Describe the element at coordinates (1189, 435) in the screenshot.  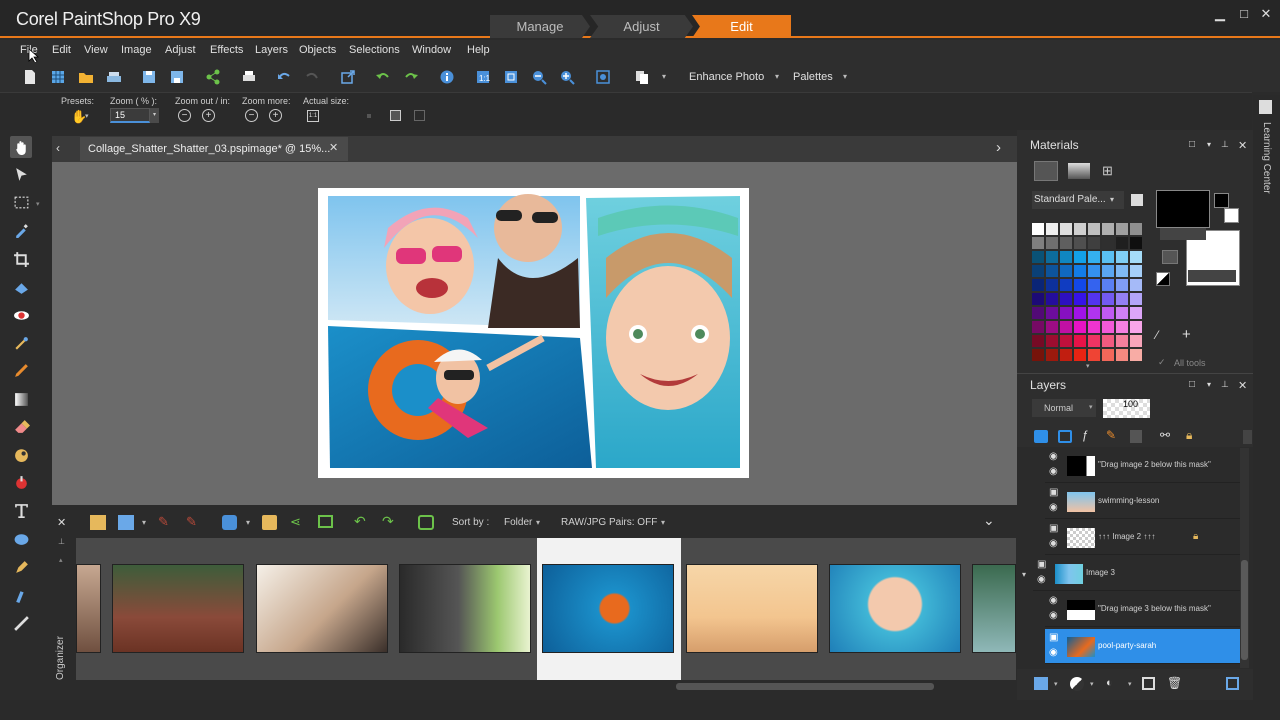
I see `layer-lock-icon: 🔒︎` at that location.